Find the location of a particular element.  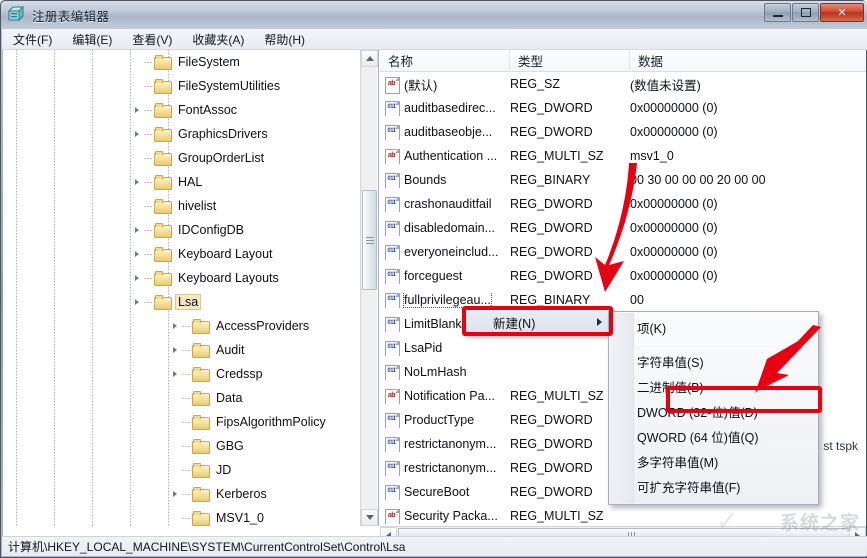

tree-item-msv1-0: MSV1_0 is located at coordinates (181, 516).